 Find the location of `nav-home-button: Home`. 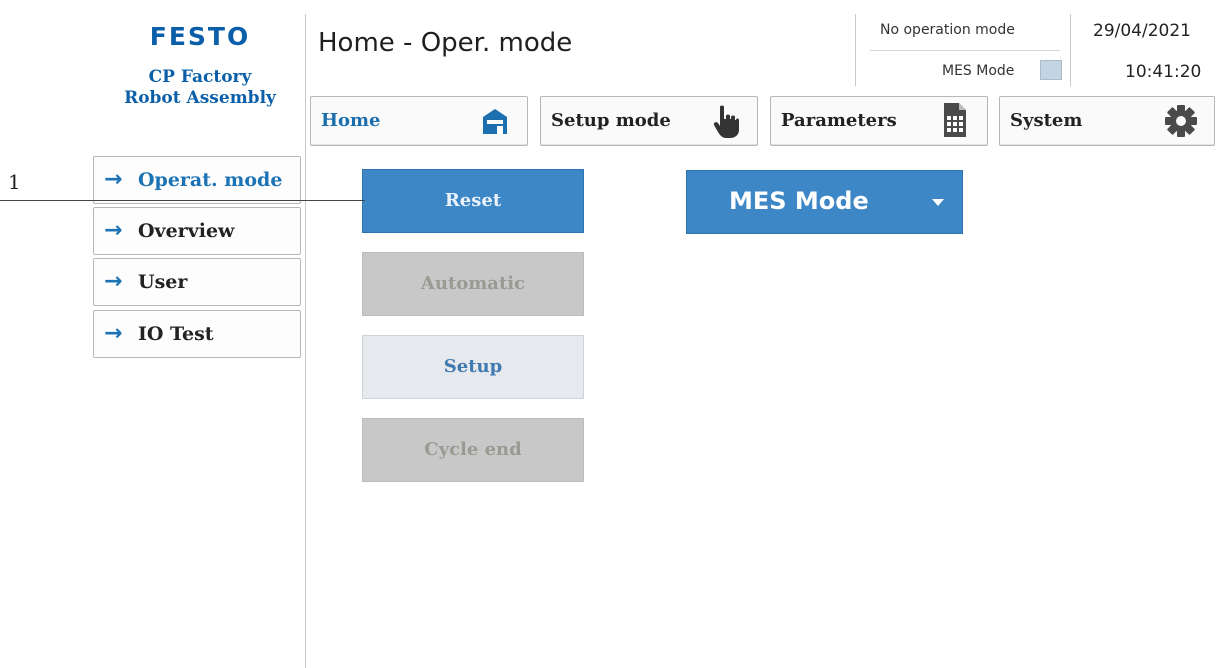

nav-home-button: Home is located at coordinates (419, 121).